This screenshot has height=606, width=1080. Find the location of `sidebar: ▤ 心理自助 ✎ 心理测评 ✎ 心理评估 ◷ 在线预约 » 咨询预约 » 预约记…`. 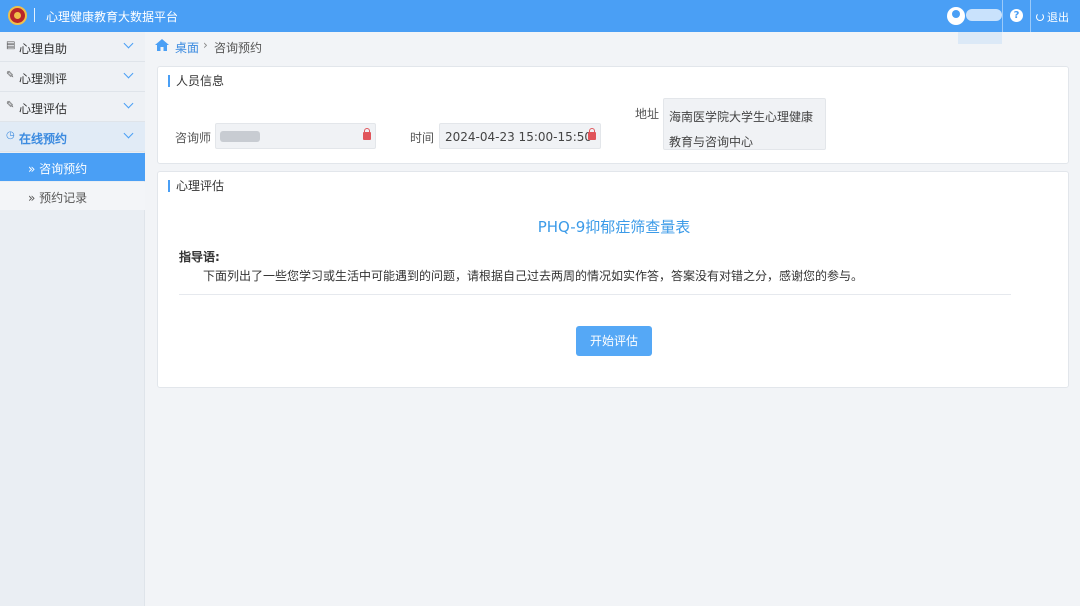

sidebar: ▤ 心理自助 ✎ 心理测评 ✎ 心理评估 ◷ 在线预约 » 咨询预约 » 预约记… is located at coordinates (72, 319).